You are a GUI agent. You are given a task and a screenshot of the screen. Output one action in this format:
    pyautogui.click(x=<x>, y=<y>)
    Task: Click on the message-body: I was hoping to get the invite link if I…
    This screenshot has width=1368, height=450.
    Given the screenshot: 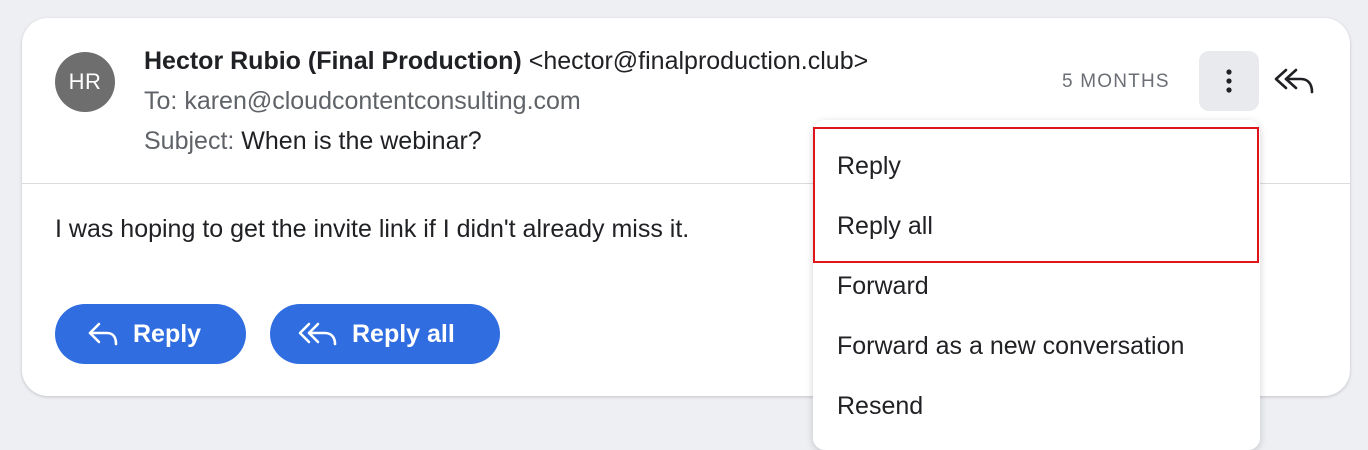 What is the action you would take?
    pyautogui.click(x=372, y=229)
    